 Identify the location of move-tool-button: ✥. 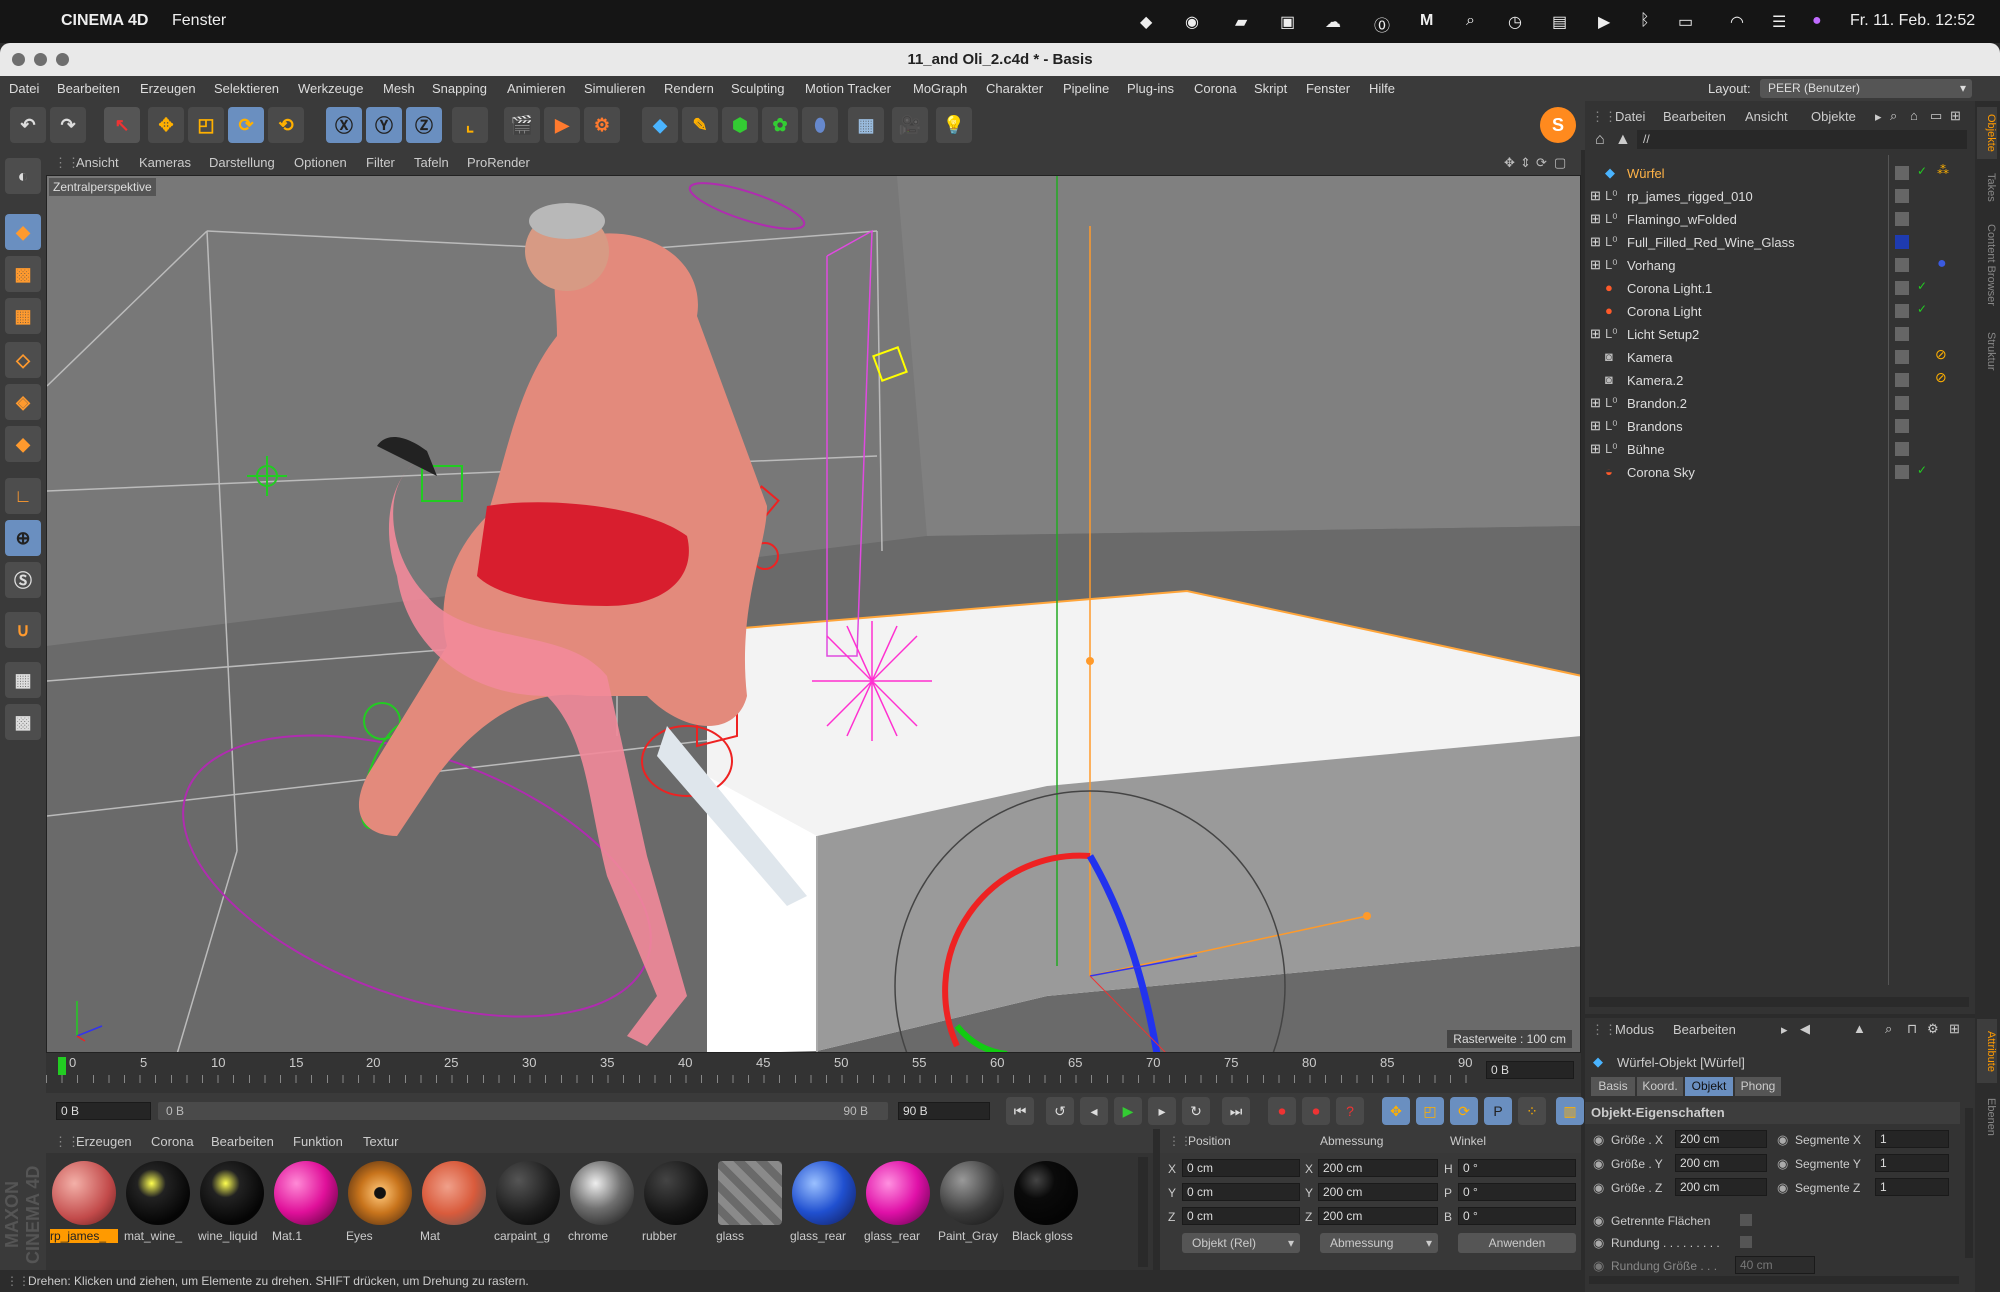
(166, 125).